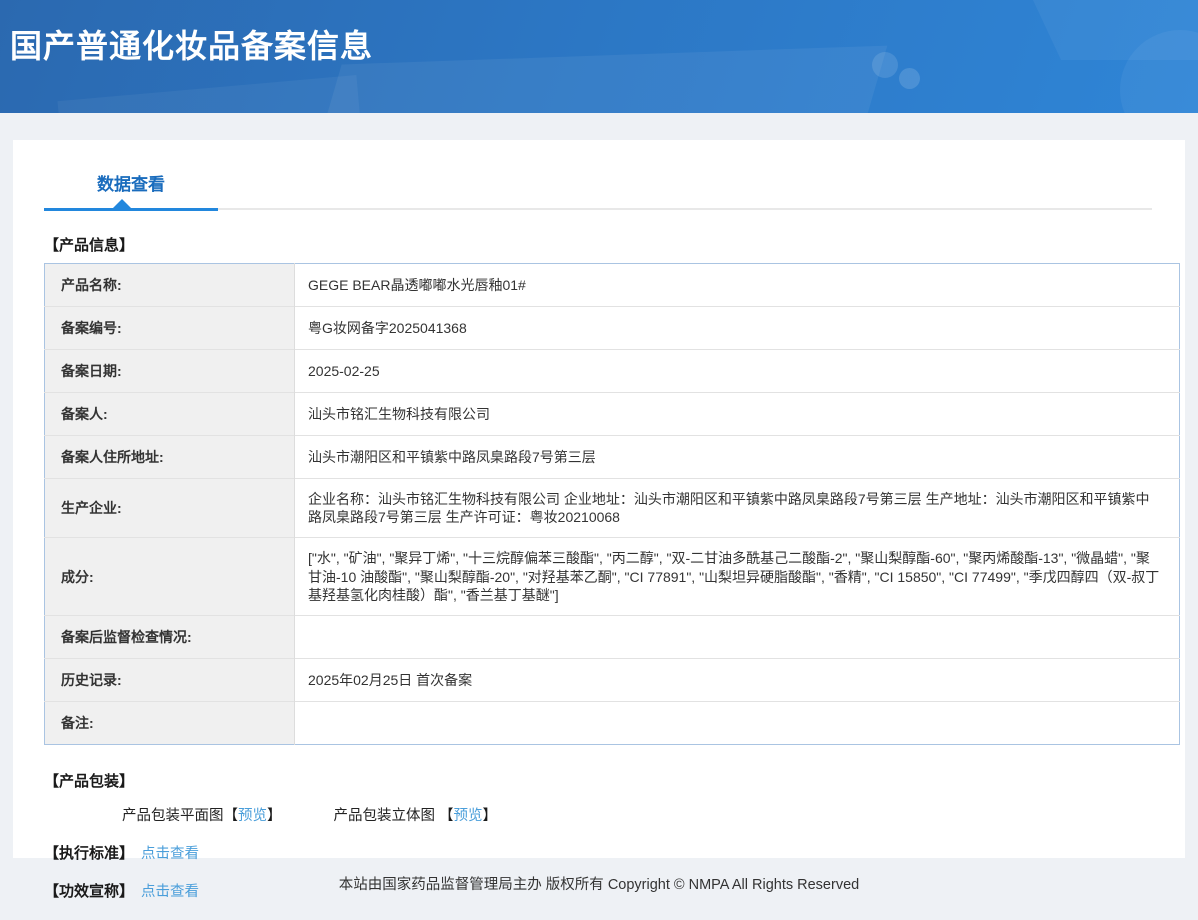  I want to click on banner-decor-polygon, so click(210, 94).